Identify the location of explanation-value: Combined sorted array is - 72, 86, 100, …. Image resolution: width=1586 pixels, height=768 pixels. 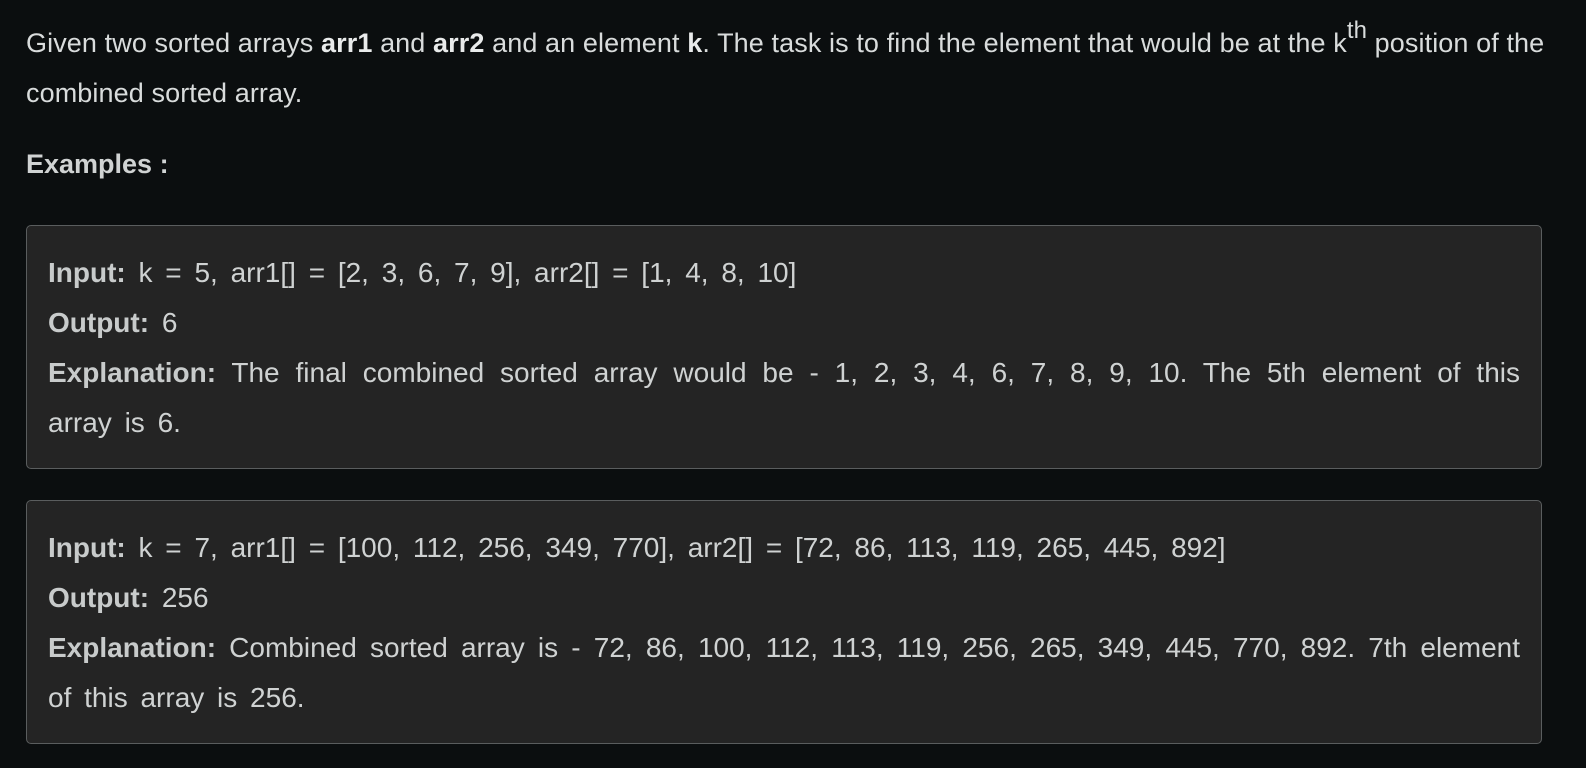
(784, 672).